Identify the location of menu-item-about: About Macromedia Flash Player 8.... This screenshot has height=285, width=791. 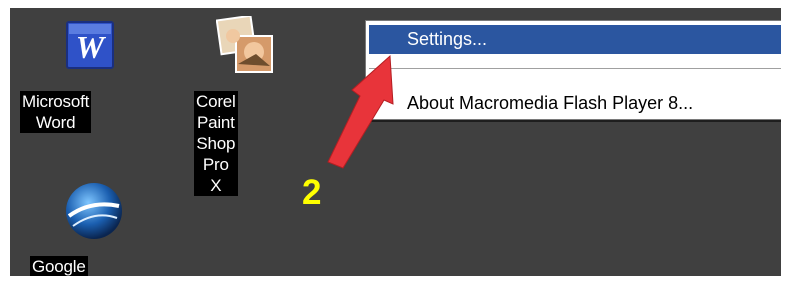
(575, 103).